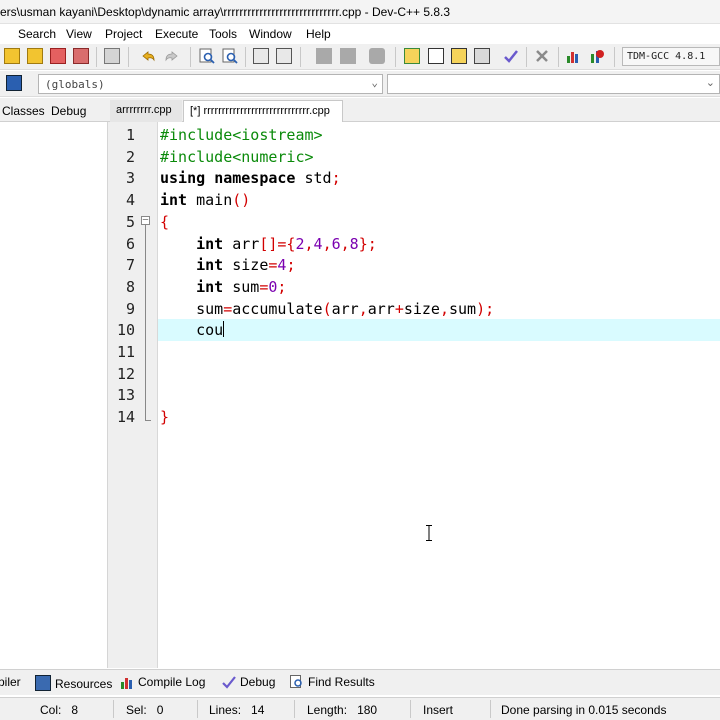 This screenshot has height=720, width=720. What do you see at coordinates (277, 308) in the screenshot?
I see `code-token: accumulate` at bounding box center [277, 308].